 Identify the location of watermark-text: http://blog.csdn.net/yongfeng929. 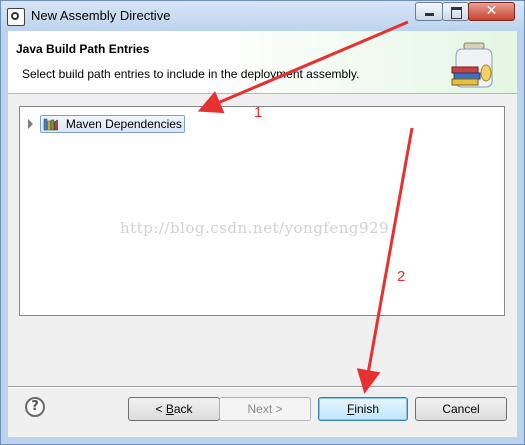
(255, 228).